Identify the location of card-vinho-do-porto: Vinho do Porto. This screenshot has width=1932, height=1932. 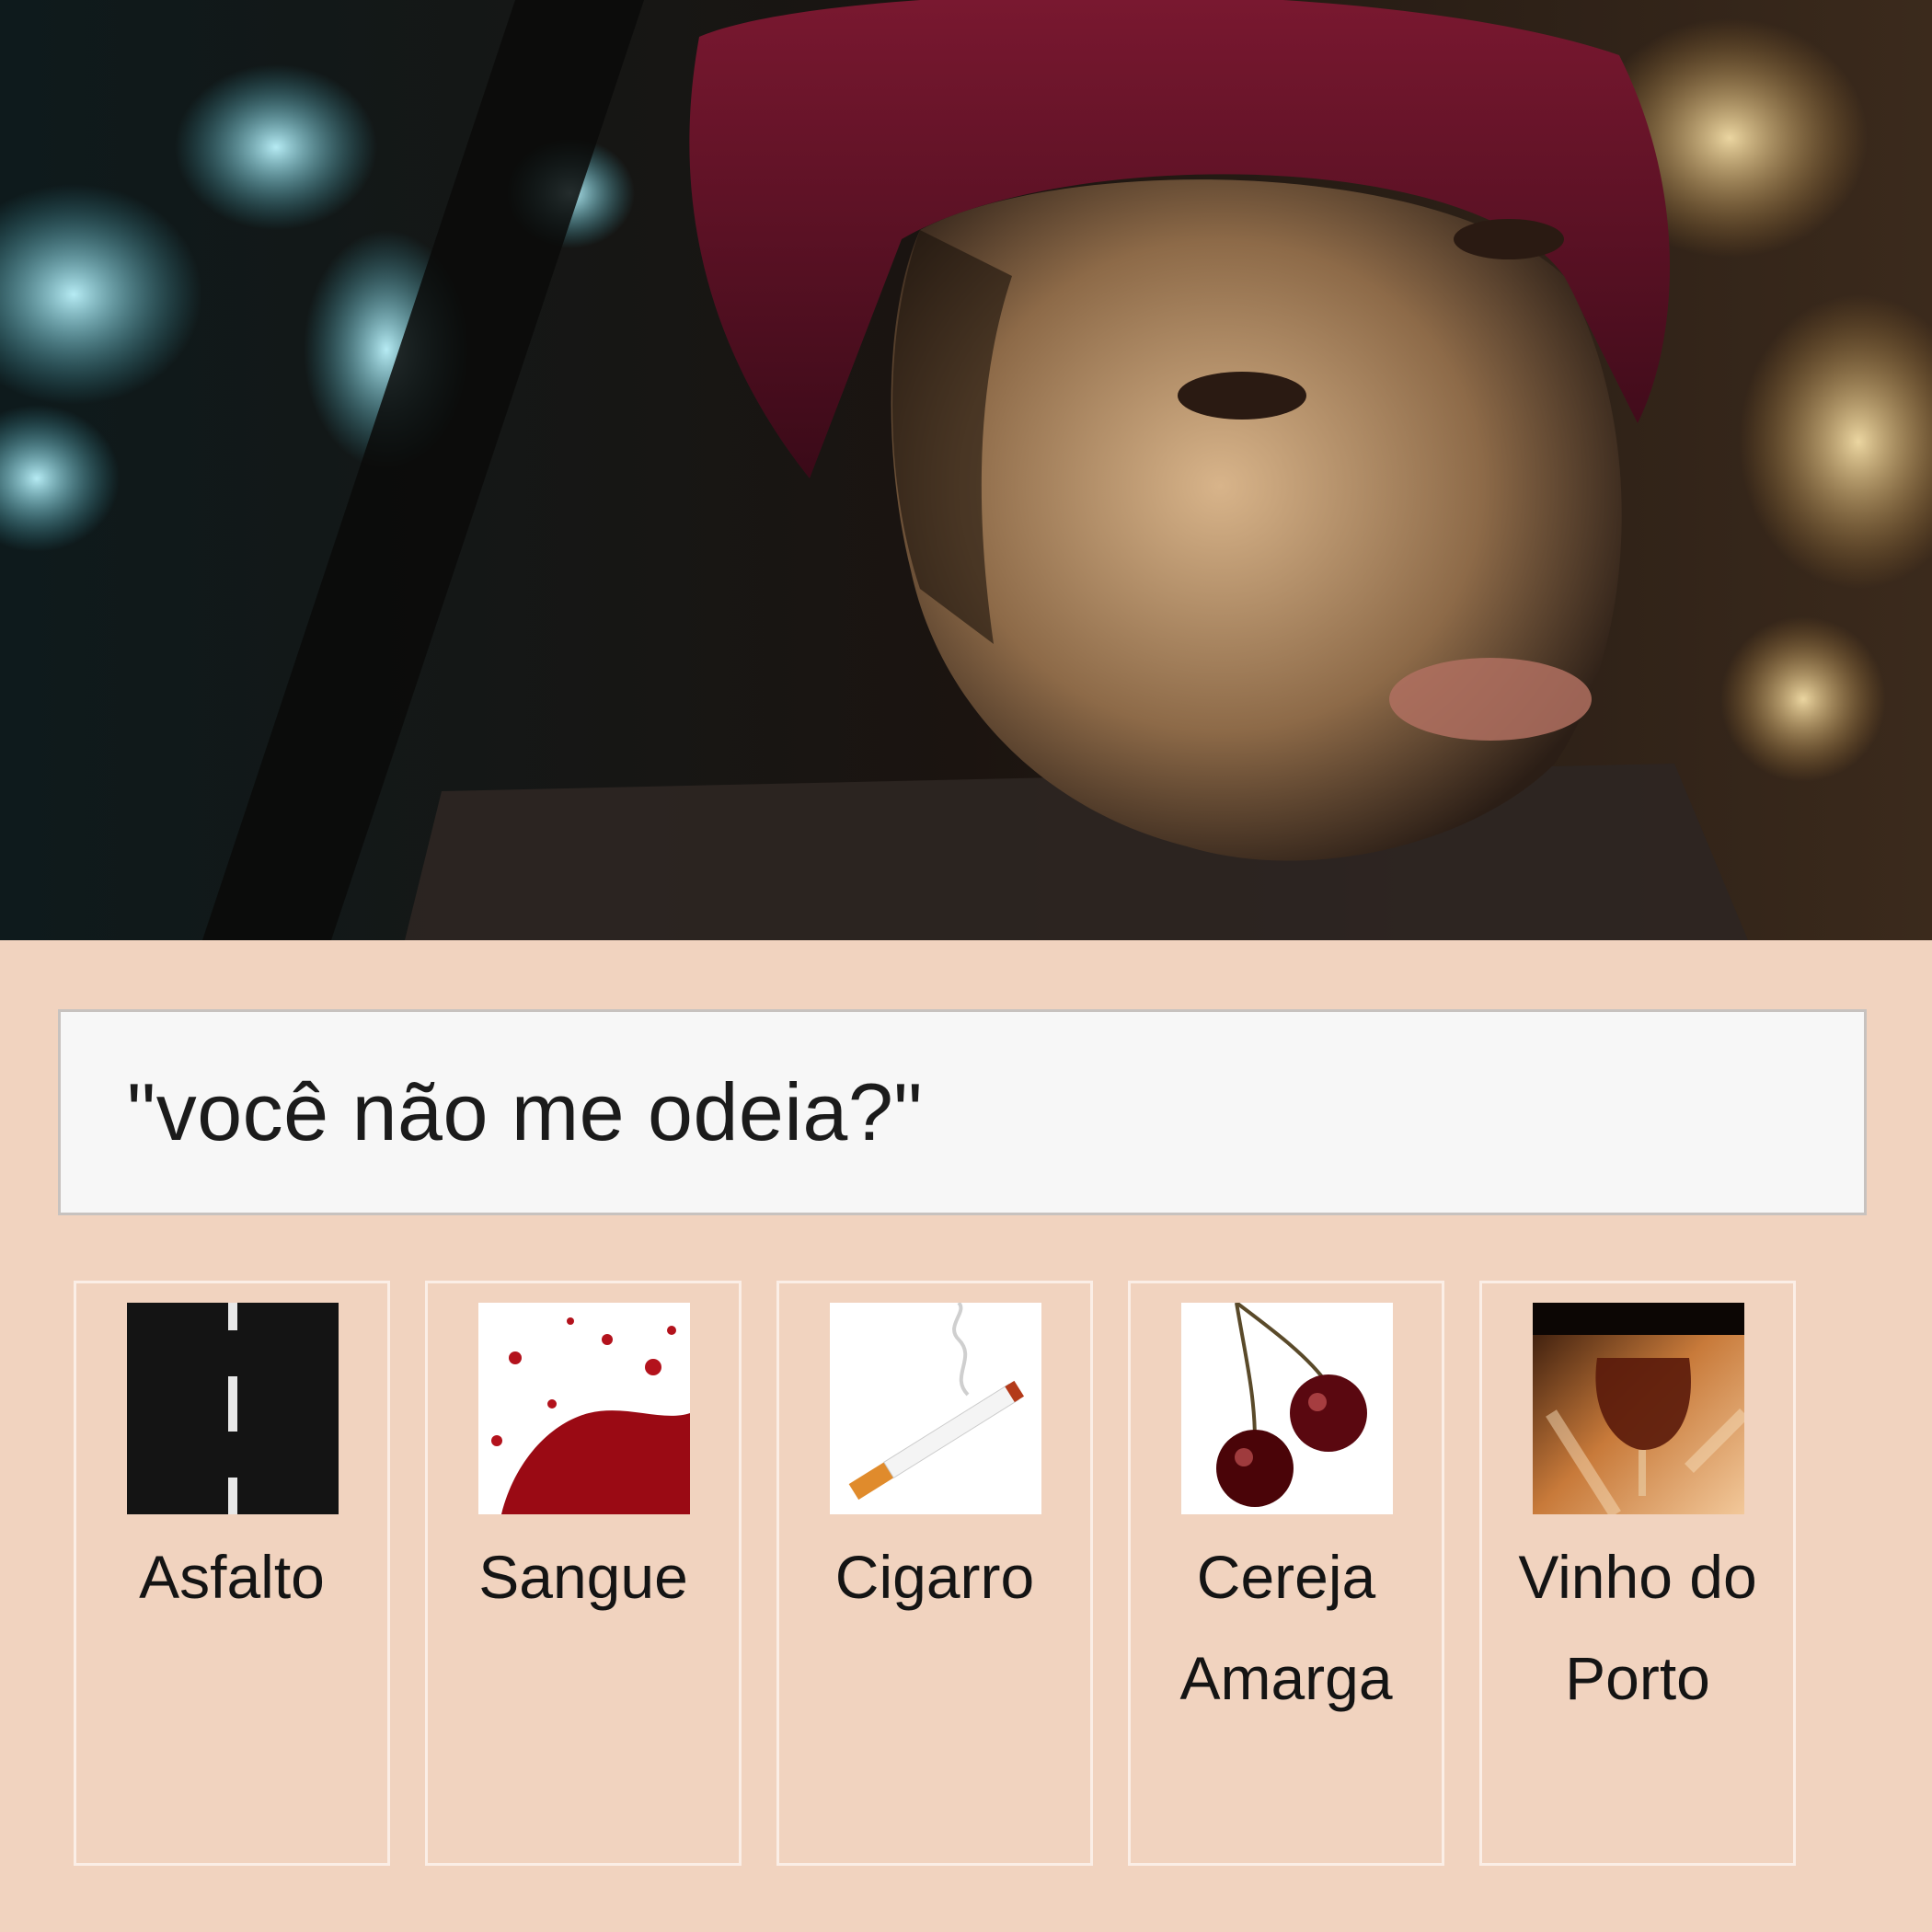
(1637, 1573).